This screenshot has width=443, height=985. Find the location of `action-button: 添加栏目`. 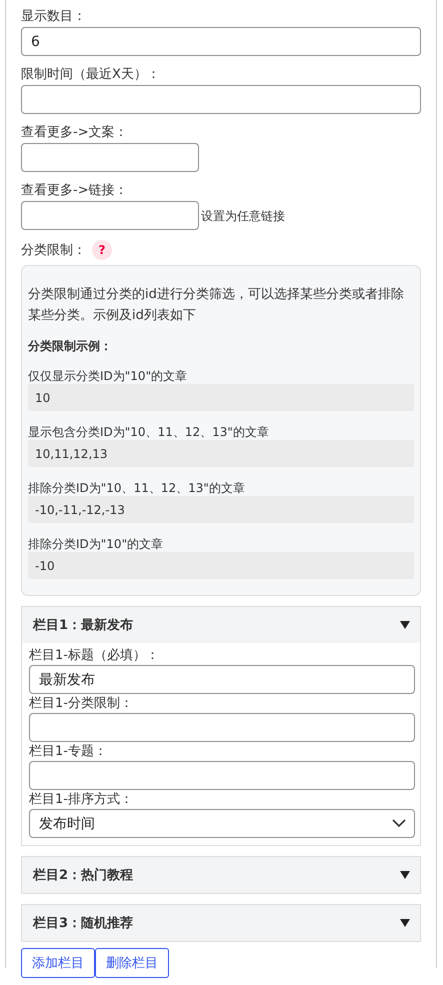

action-button: 添加栏目 is located at coordinates (58, 963).